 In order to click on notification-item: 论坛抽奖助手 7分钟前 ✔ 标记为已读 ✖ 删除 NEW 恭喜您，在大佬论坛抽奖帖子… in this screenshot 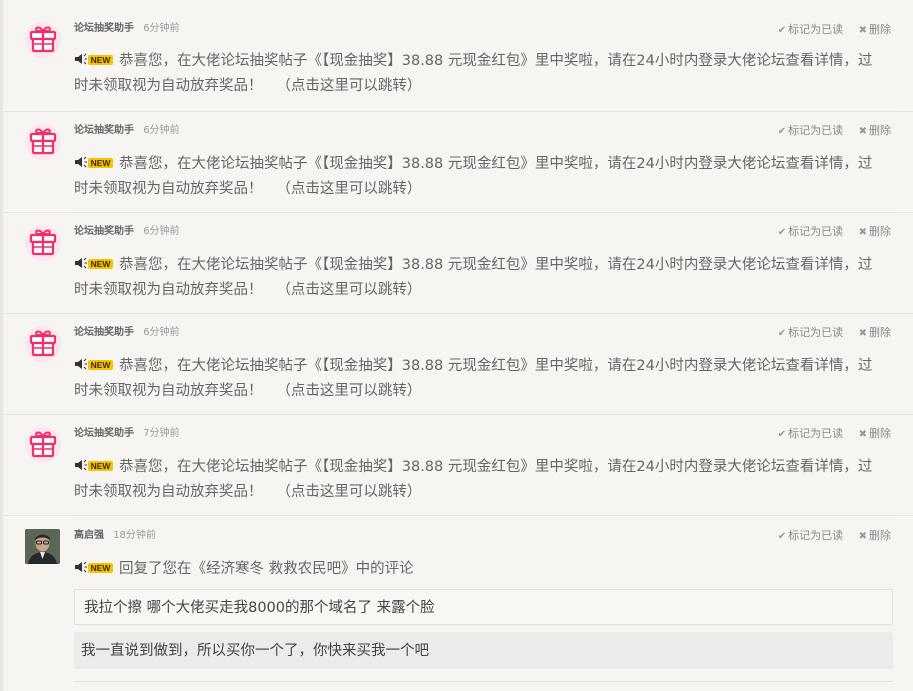, I will do `click(456, 465)`.